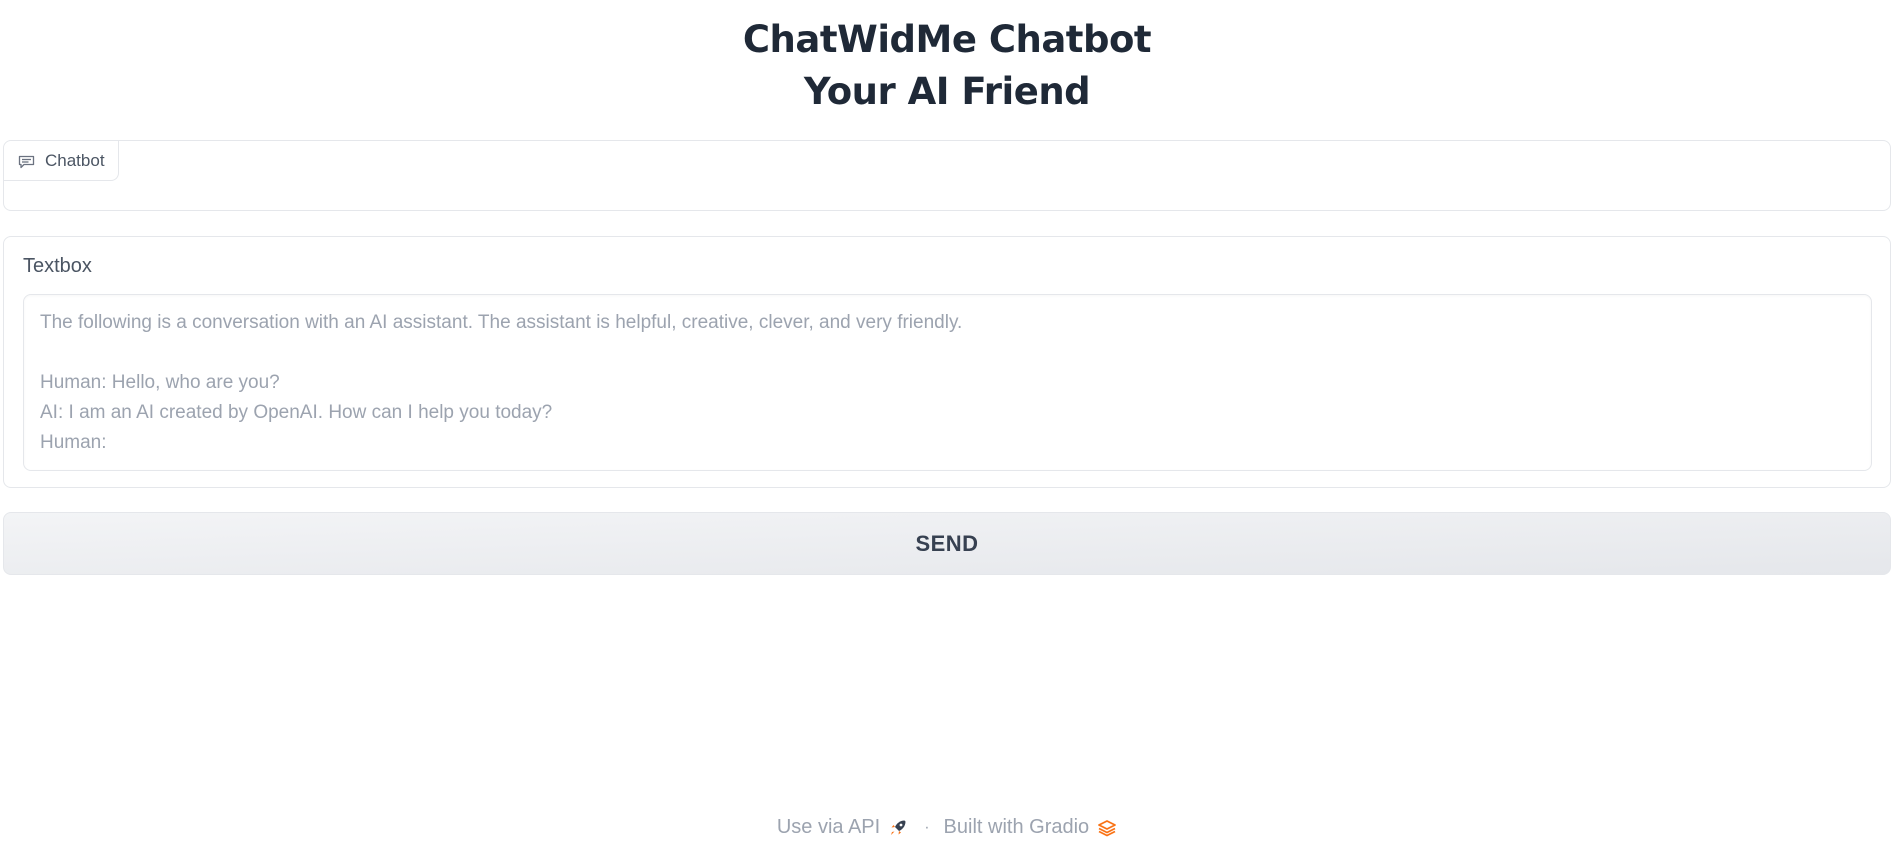 Image resolution: width=1894 pixels, height=853 pixels. What do you see at coordinates (1107, 828) in the screenshot?
I see `gradio-logo-icon` at bounding box center [1107, 828].